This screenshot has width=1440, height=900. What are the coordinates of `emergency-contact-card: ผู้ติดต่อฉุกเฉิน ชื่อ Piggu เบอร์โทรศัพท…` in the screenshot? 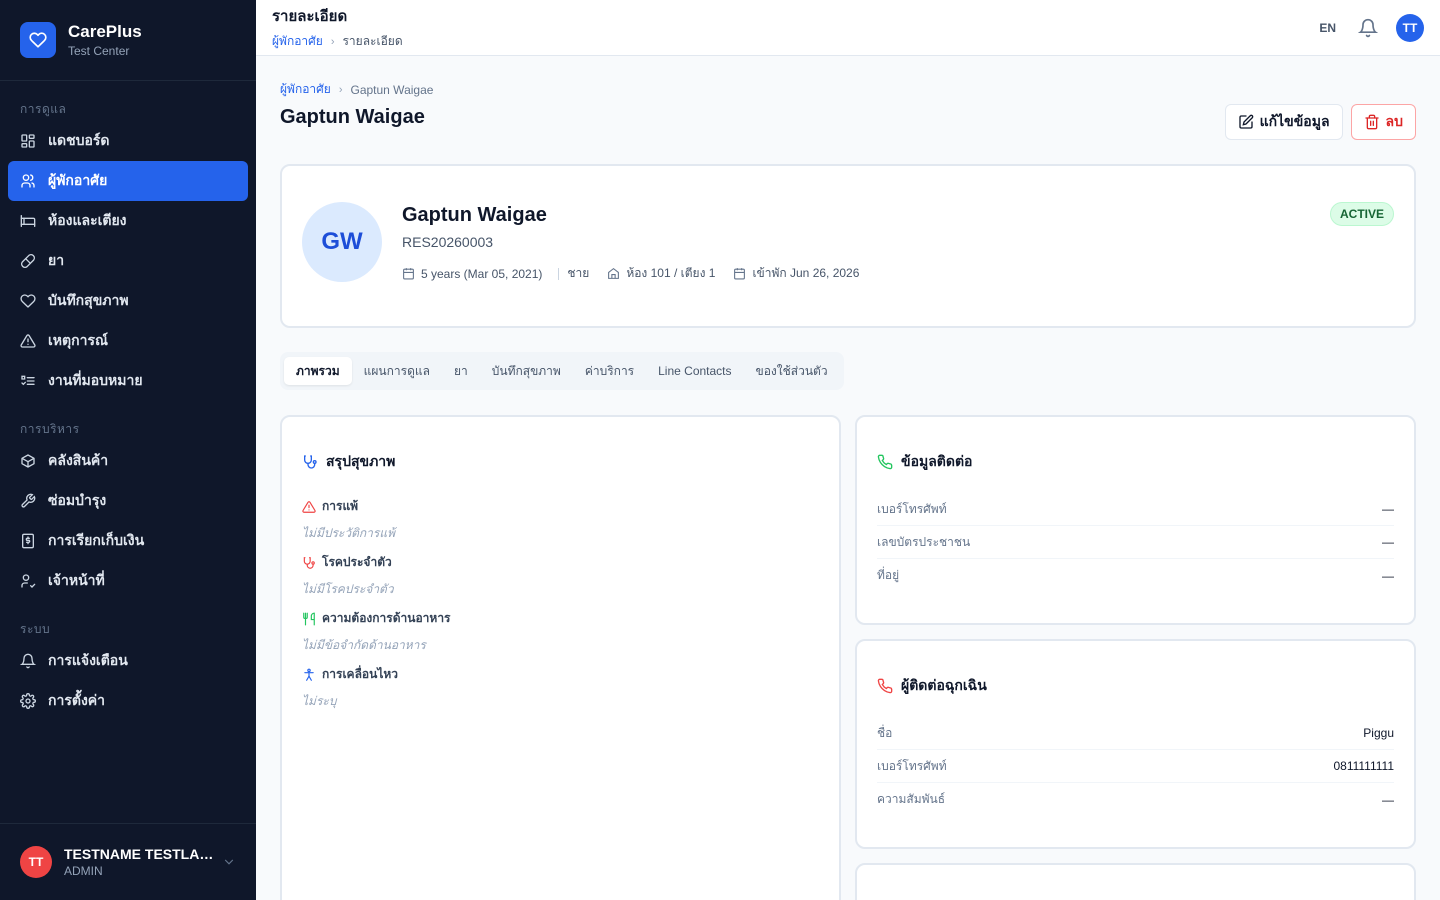 It's located at (1135, 744).